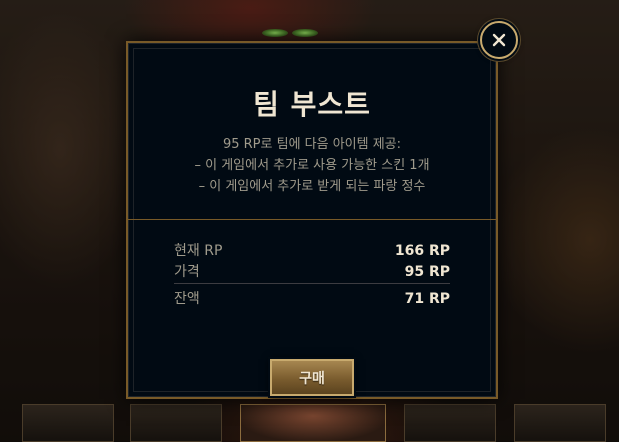  Describe the element at coordinates (312, 299) in the screenshot. I see `price-row-balance: 잔액 71 RP` at that location.